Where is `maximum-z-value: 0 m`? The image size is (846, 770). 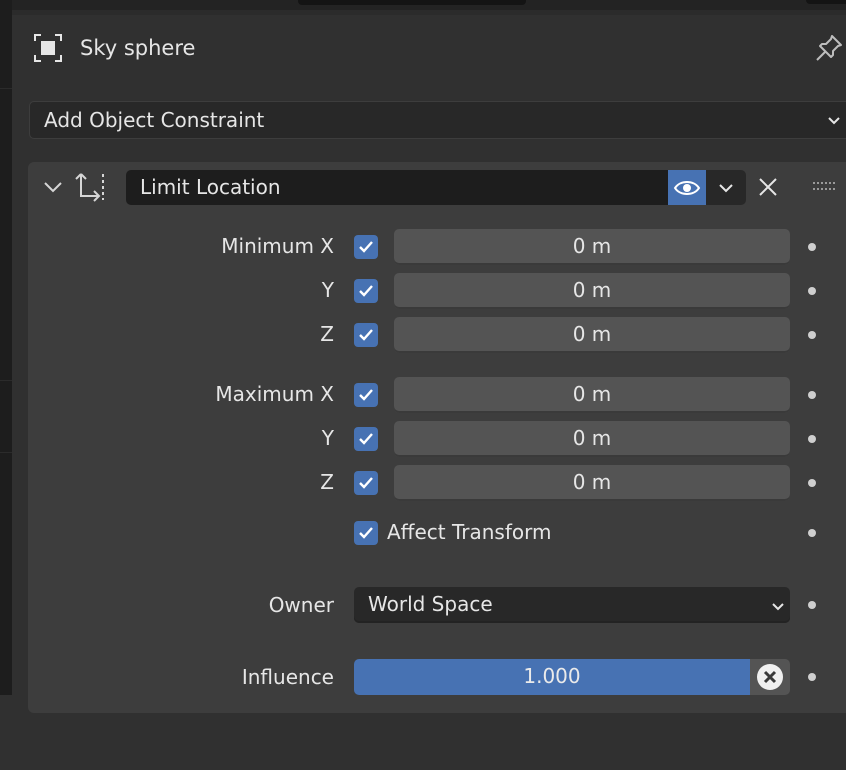
maximum-z-value: 0 m is located at coordinates (592, 482).